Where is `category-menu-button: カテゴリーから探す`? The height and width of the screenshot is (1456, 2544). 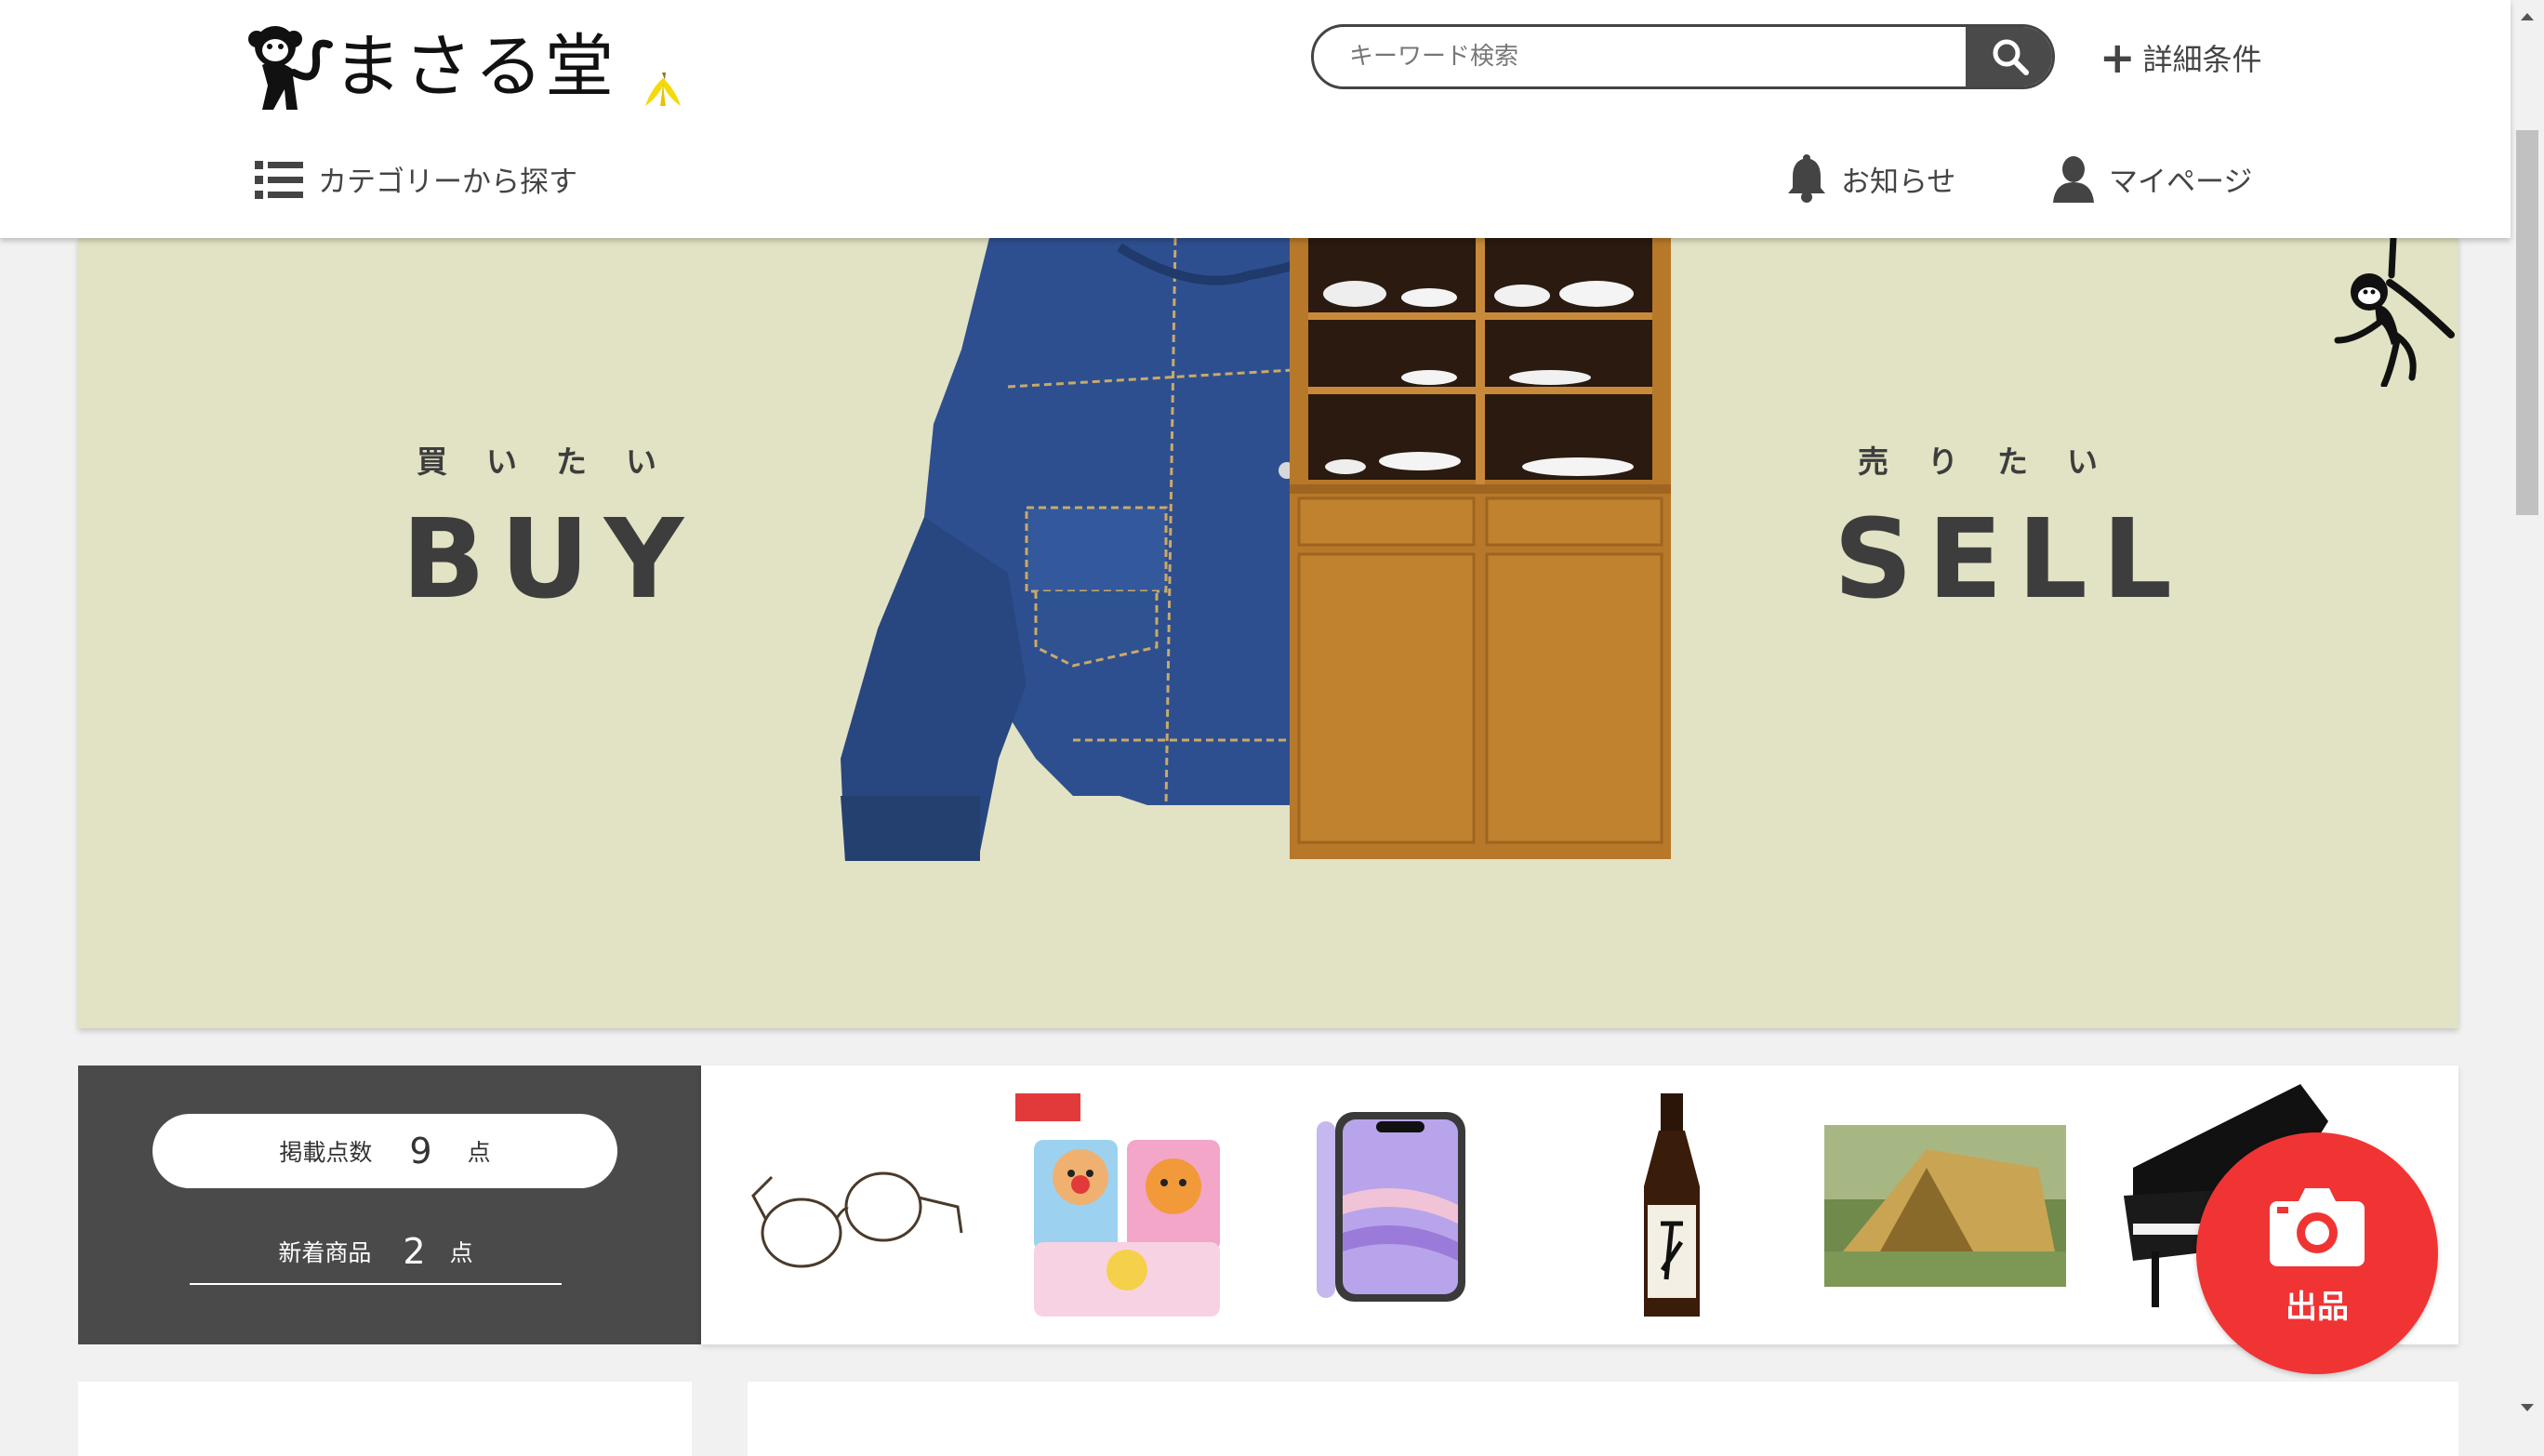
category-menu-button: カテゴリーから探す is located at coordinates (416, 179).